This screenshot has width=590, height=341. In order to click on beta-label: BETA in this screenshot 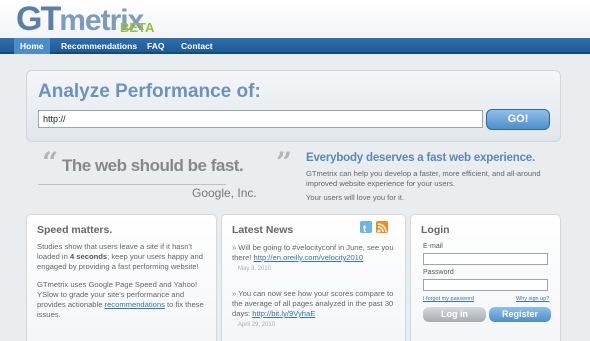, I will do `click(137, 27)`.